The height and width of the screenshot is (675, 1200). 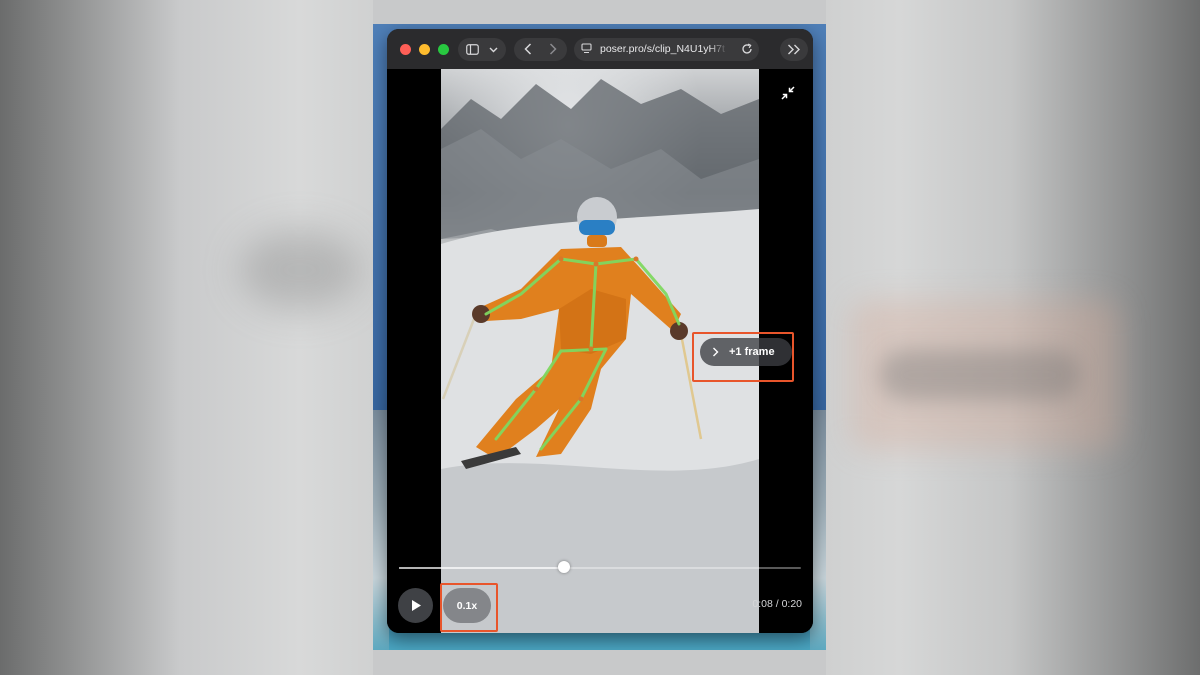 What do you see at coordinates (424, 49) in the screenshot?
I see `minimize-window-button` at bounding box center [424, 49].